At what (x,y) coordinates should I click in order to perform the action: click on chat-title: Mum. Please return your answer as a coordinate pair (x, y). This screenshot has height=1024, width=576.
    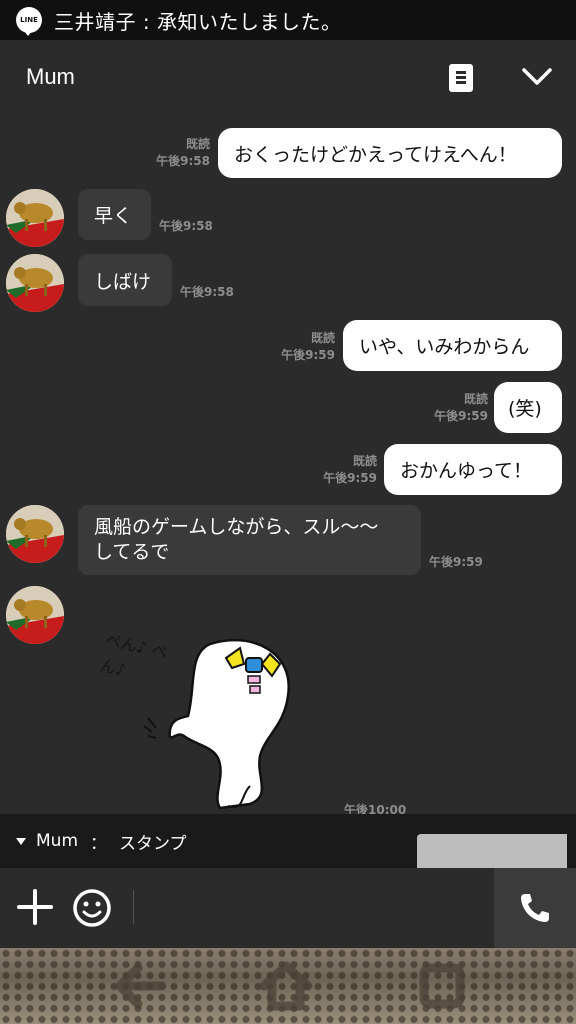
    Looking at the image, I should click on (50, 76).